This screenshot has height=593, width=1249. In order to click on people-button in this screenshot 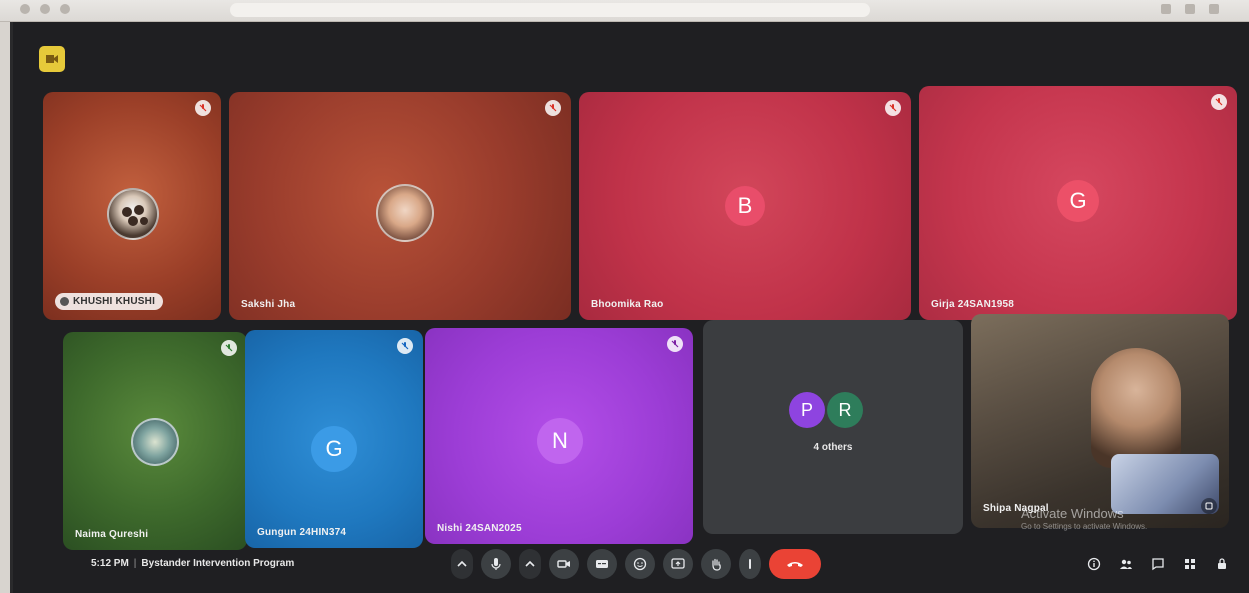, I will do `click(1126, 566)`.